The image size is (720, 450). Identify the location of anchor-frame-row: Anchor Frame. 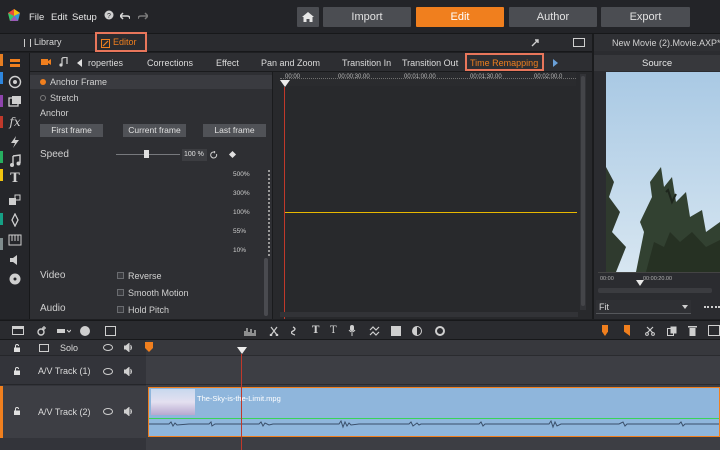
(151, 82).